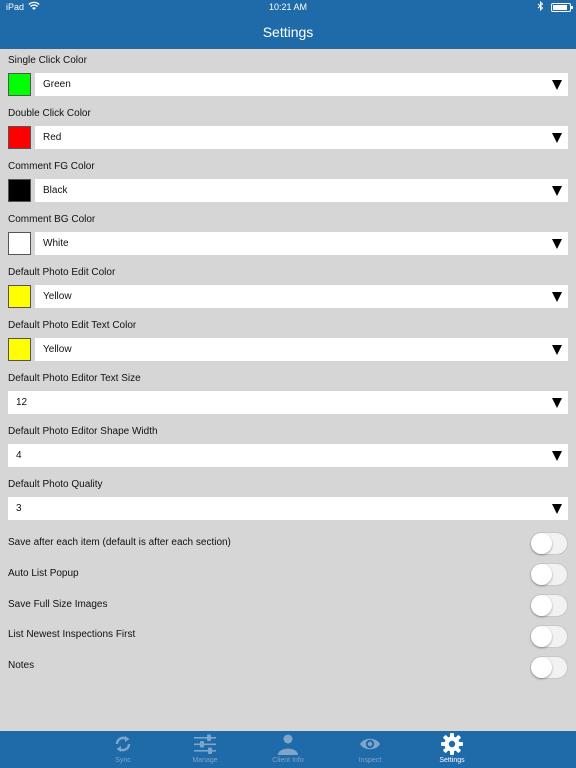 The height and width of the screenshot is (768, 576). I want to click on save-after-each-item-toggle, so click(549, 543).